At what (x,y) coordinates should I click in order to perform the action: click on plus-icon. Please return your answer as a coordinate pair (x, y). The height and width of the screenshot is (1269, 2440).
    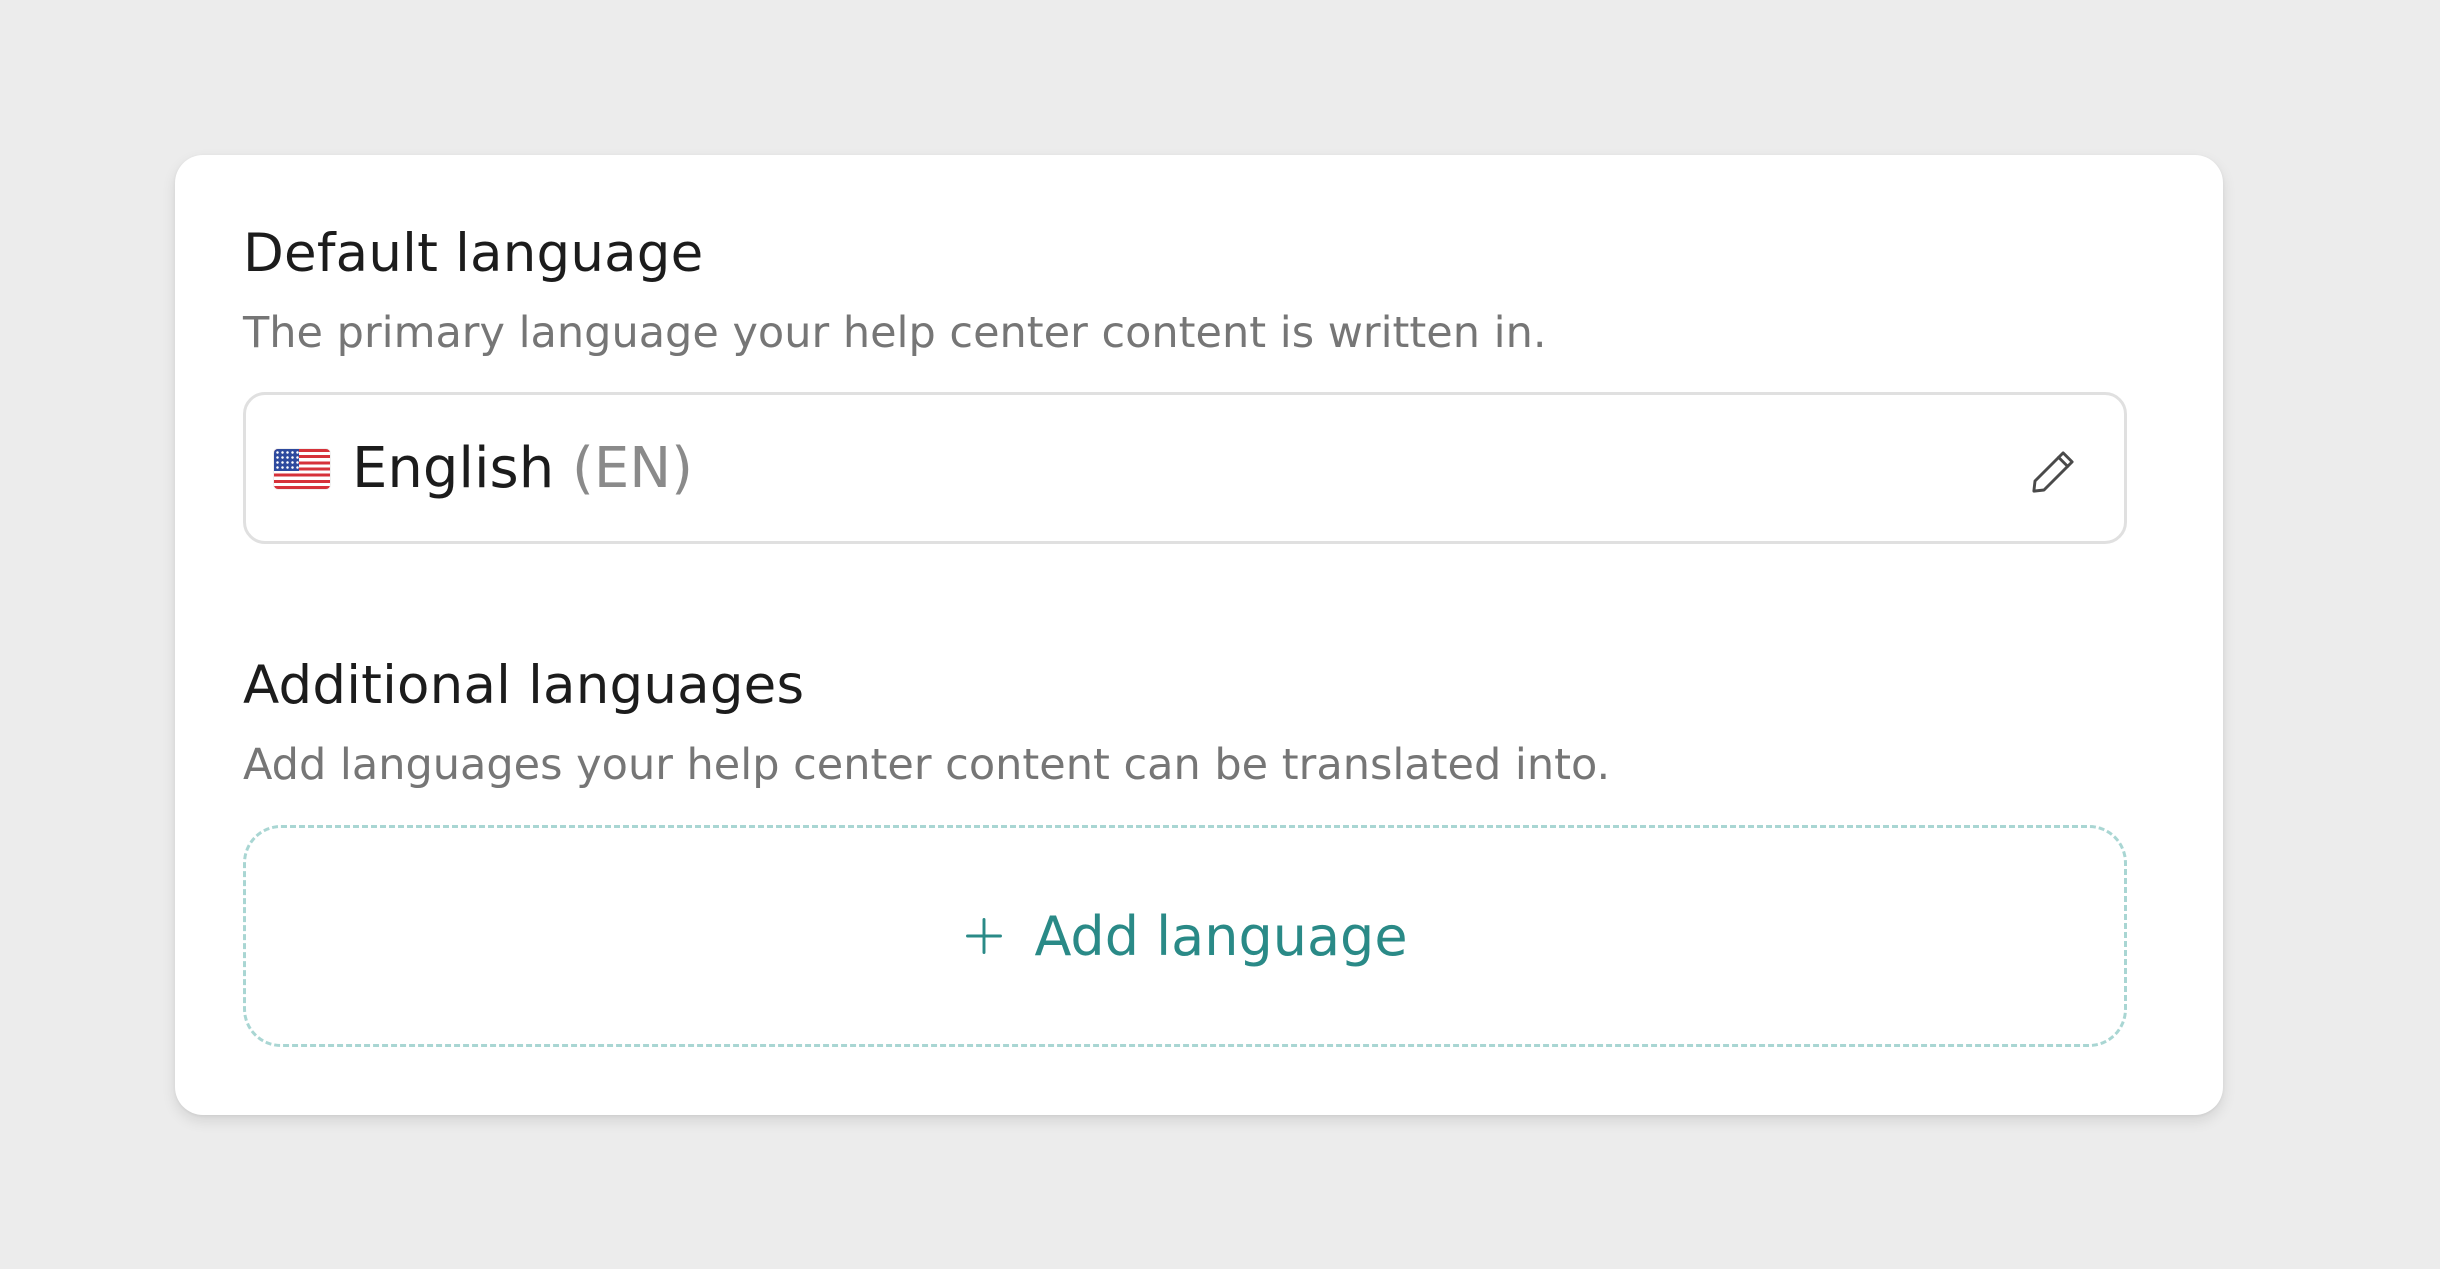
    Looking at the image, I should click on (984, 936).